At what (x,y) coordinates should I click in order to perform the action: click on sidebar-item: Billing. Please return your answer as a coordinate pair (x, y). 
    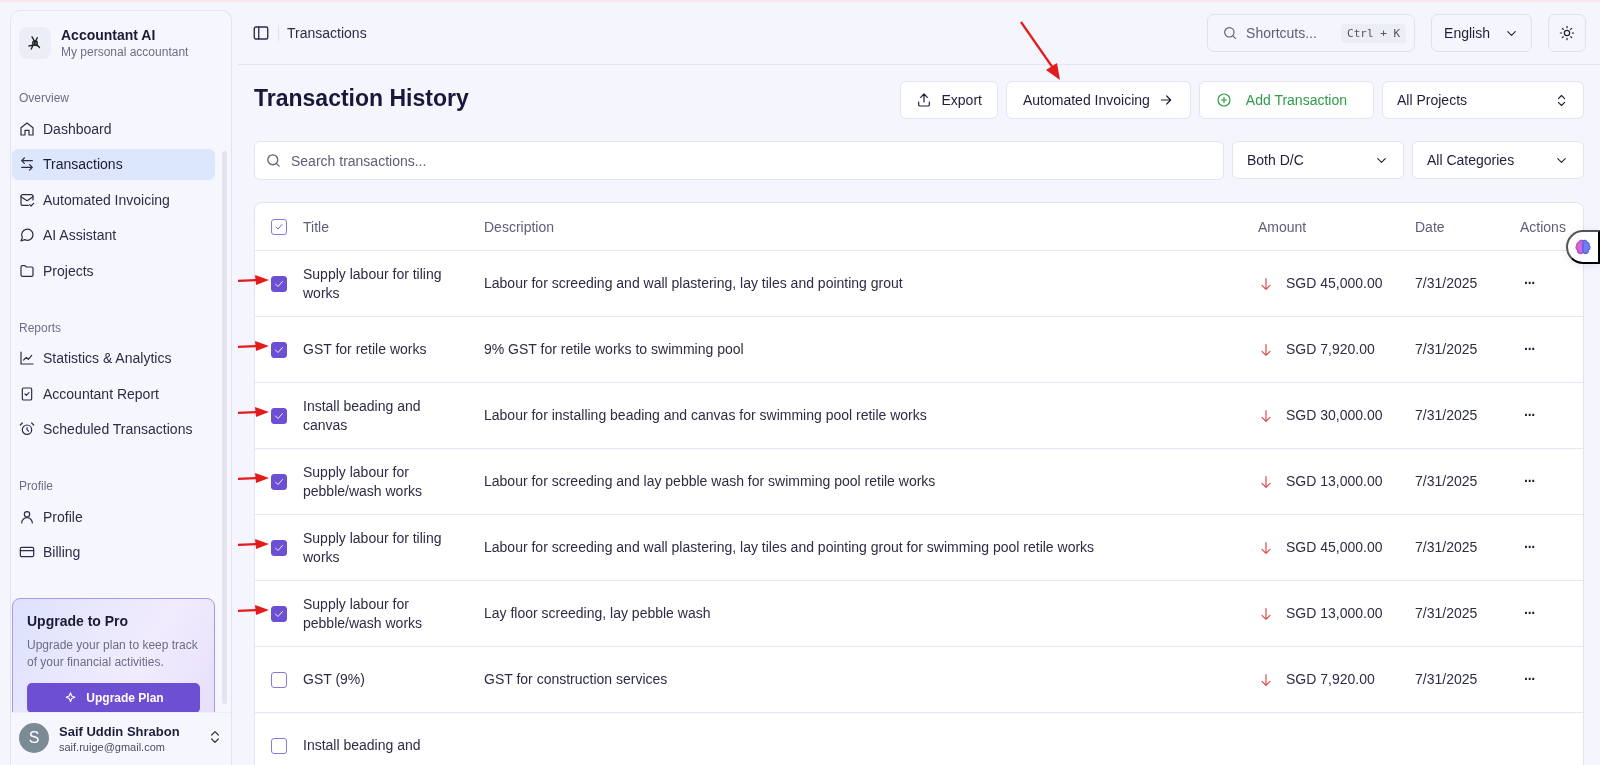
    Looking at the image, I should click on (113, 552).